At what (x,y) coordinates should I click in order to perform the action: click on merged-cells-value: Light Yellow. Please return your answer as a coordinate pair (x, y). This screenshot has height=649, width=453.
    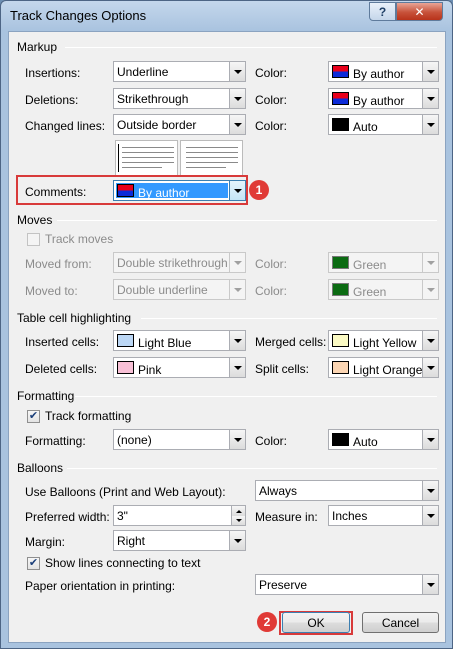
    Looking at the image, I should click on (385, 343).